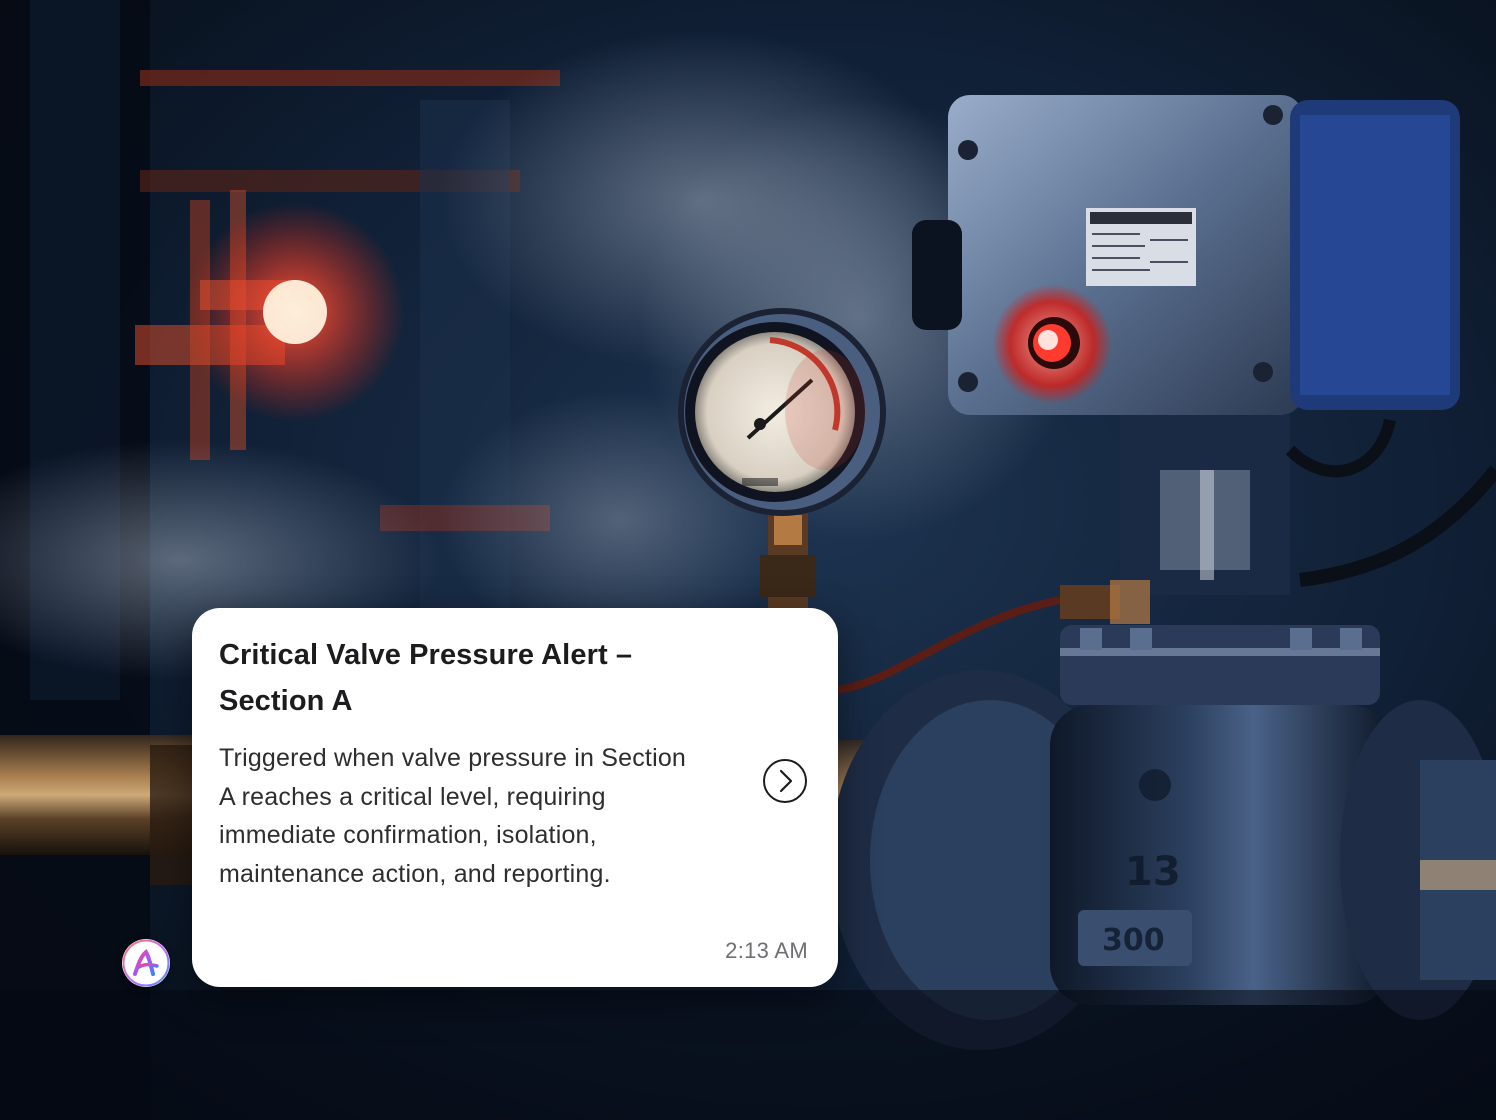 The image size is (1496, 1120). Describe the element at coordinates (1153, 872) in the screenshot. I see `svg-text: 13` at that location.